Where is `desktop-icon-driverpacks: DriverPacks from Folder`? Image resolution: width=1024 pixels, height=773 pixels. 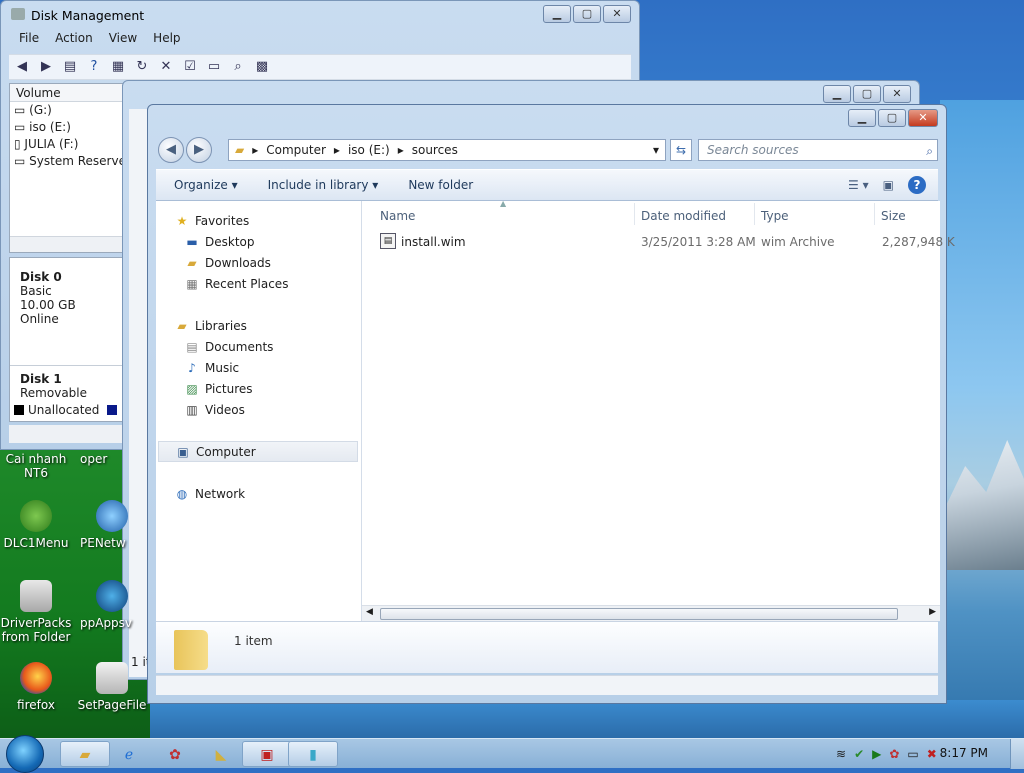 desktop-icon-driverpacks: DriverPacks from Folder is located at coordinates (37, 612).